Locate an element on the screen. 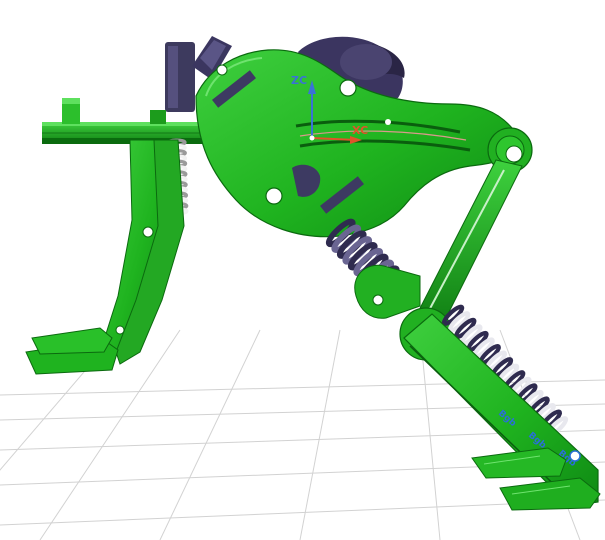 The width and height of the screenshot is (605, 540). leg-bolt is located at coordinates (575, 456).